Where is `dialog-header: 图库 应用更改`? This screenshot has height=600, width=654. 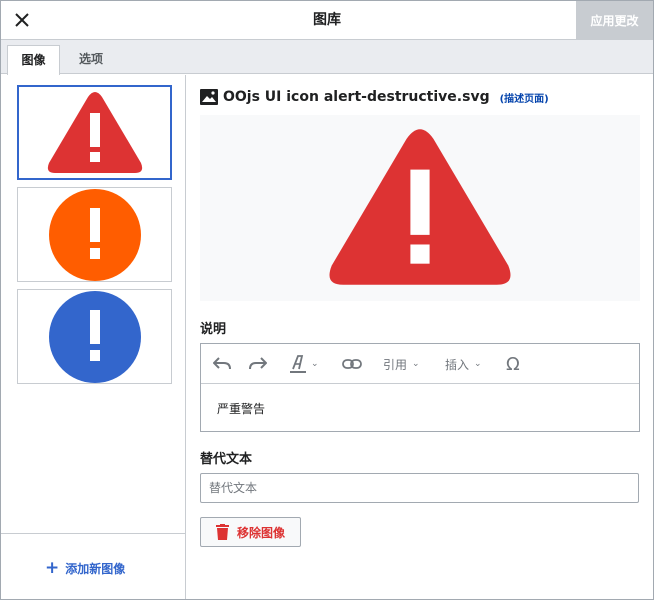 dialog-header: 图库 应用更改 is located at coordinates (327, 20).